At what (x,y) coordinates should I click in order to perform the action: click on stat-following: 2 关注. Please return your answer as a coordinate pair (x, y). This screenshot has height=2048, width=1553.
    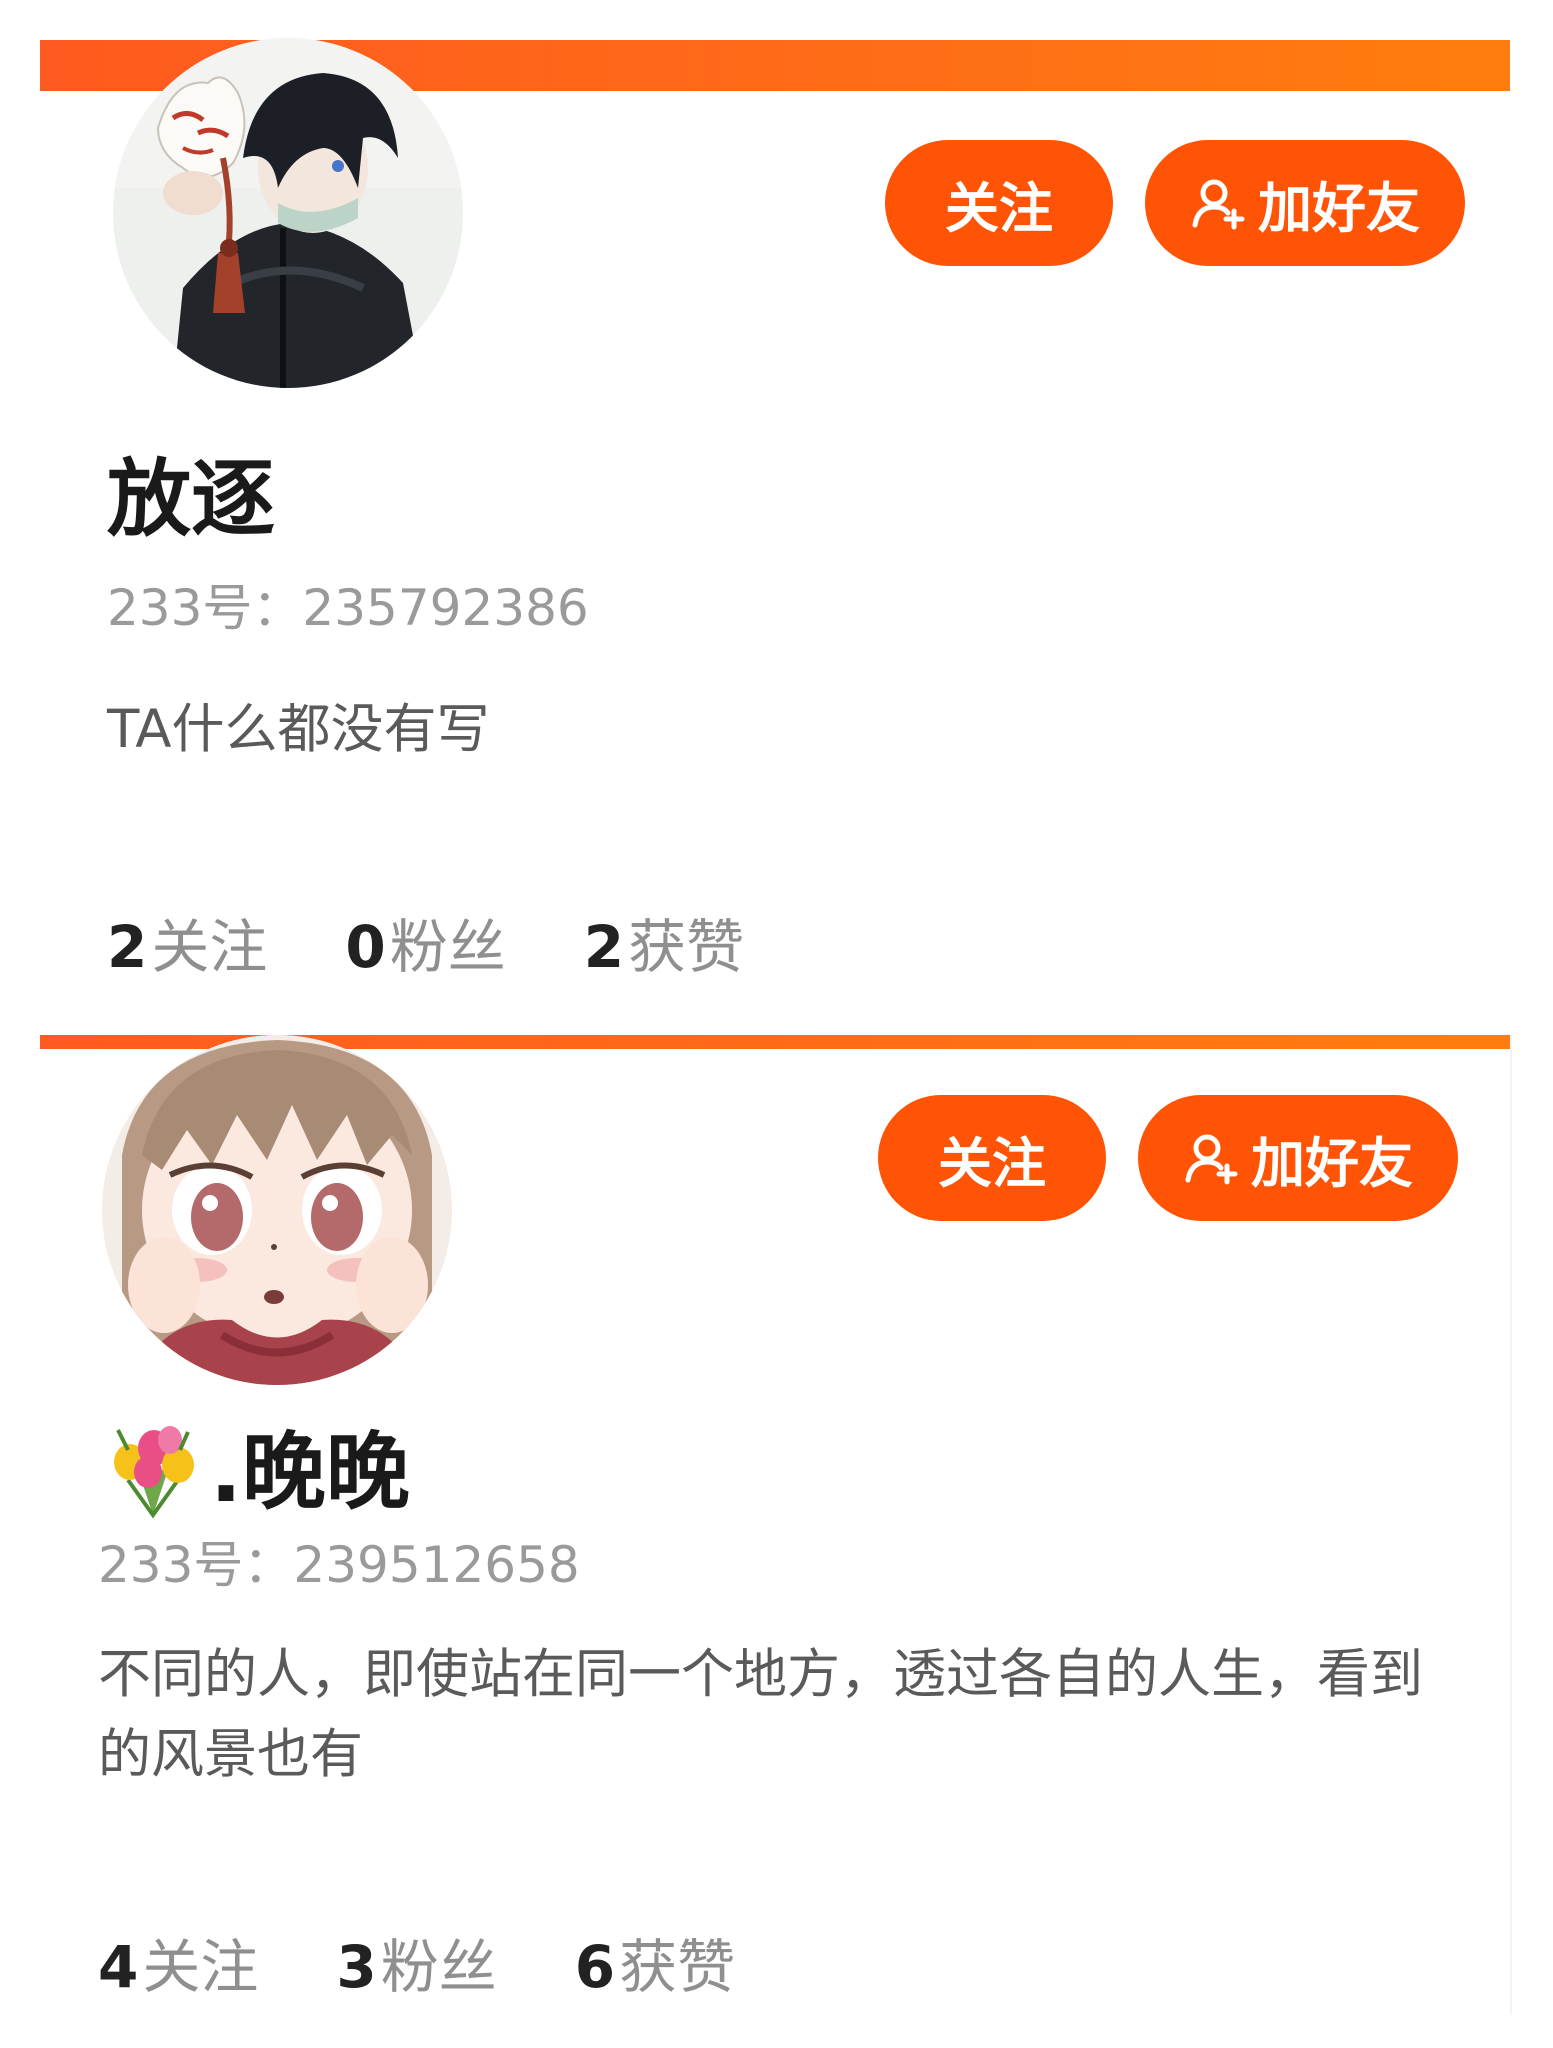
    Looking at the image, I should click on (187, 942).